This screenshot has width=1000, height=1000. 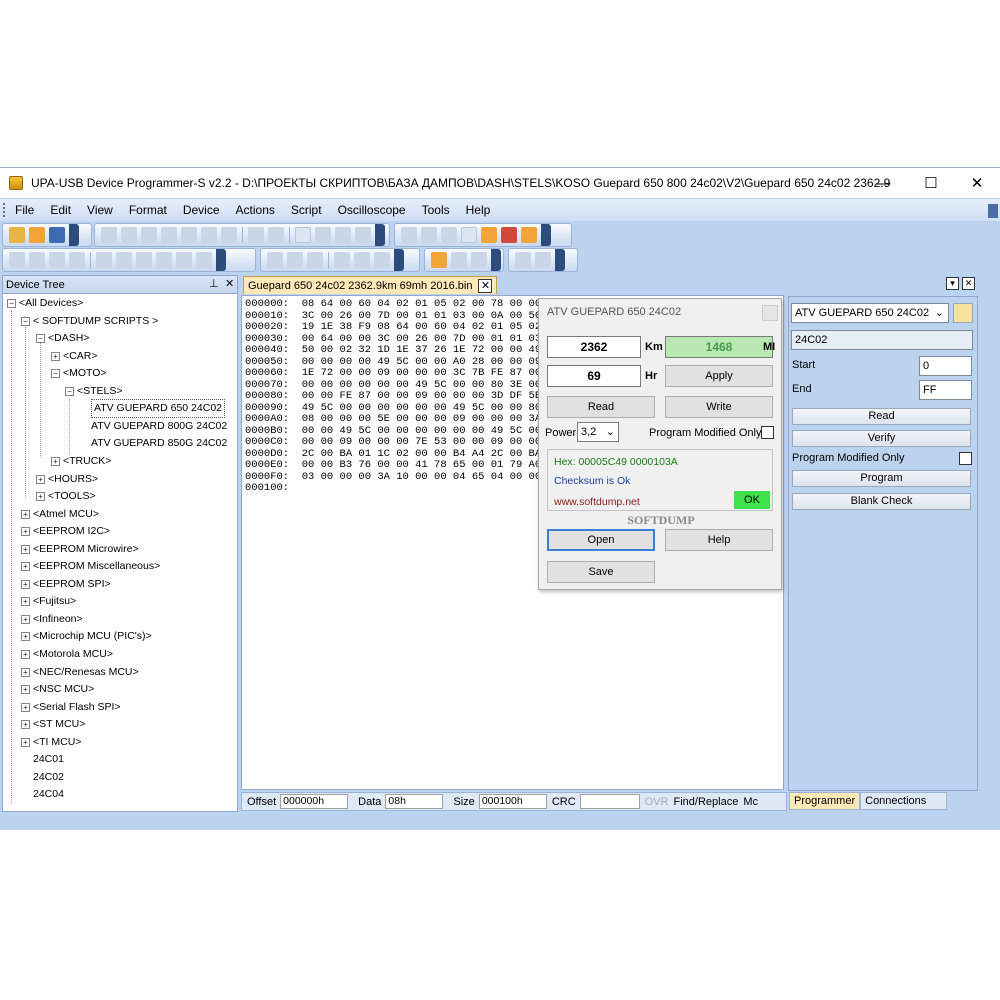 What do you see at coordinates (306, 210) in the screenshot?
I see `menu-script: Script` at bounding box center [306, 210].